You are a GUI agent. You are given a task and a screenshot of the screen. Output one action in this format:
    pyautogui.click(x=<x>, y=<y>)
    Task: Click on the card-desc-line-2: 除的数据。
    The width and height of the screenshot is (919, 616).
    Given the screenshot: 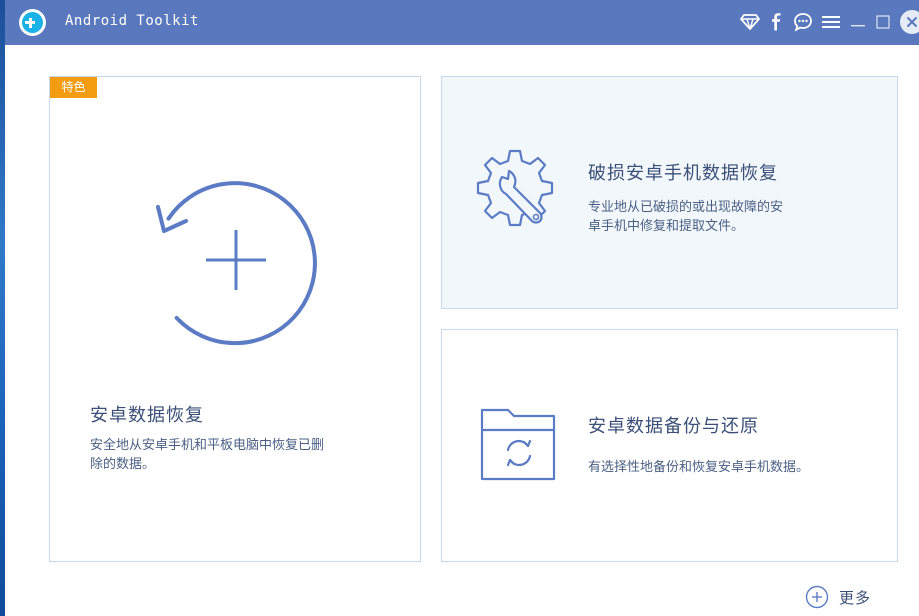 What is the action you would take?
    pyautogui.click(x=123, y=464)
    